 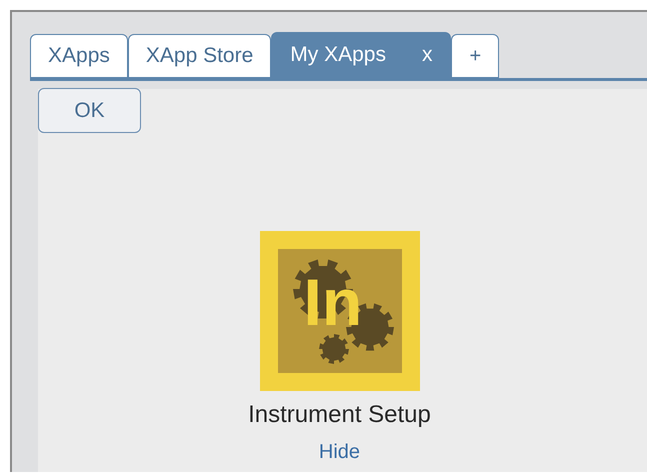 What do you see at coordinates (339, 415) in the screenshot?
I see `app-name: Instrument Setup` at bounding box center [339, 415].